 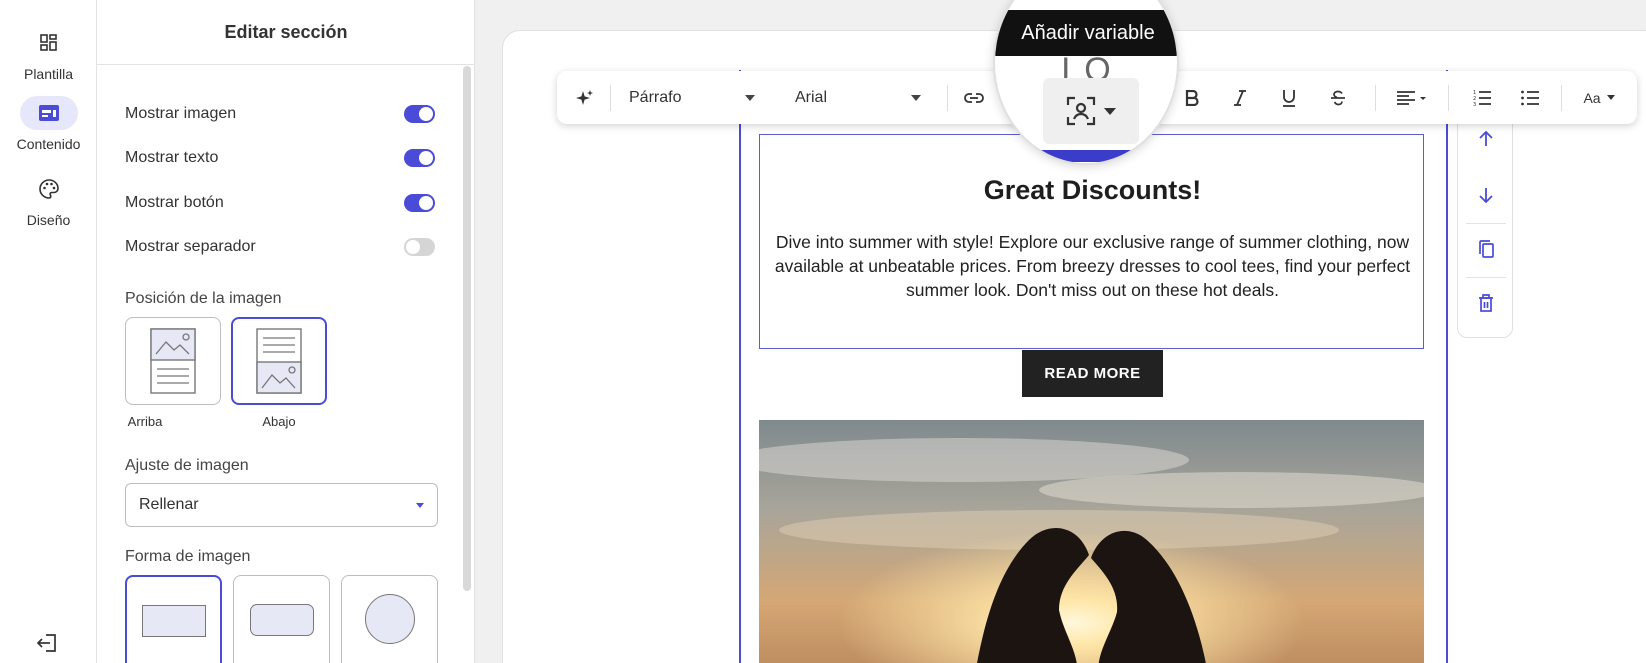 I want to click on shape-circle-option, so click(x=389, y=619).